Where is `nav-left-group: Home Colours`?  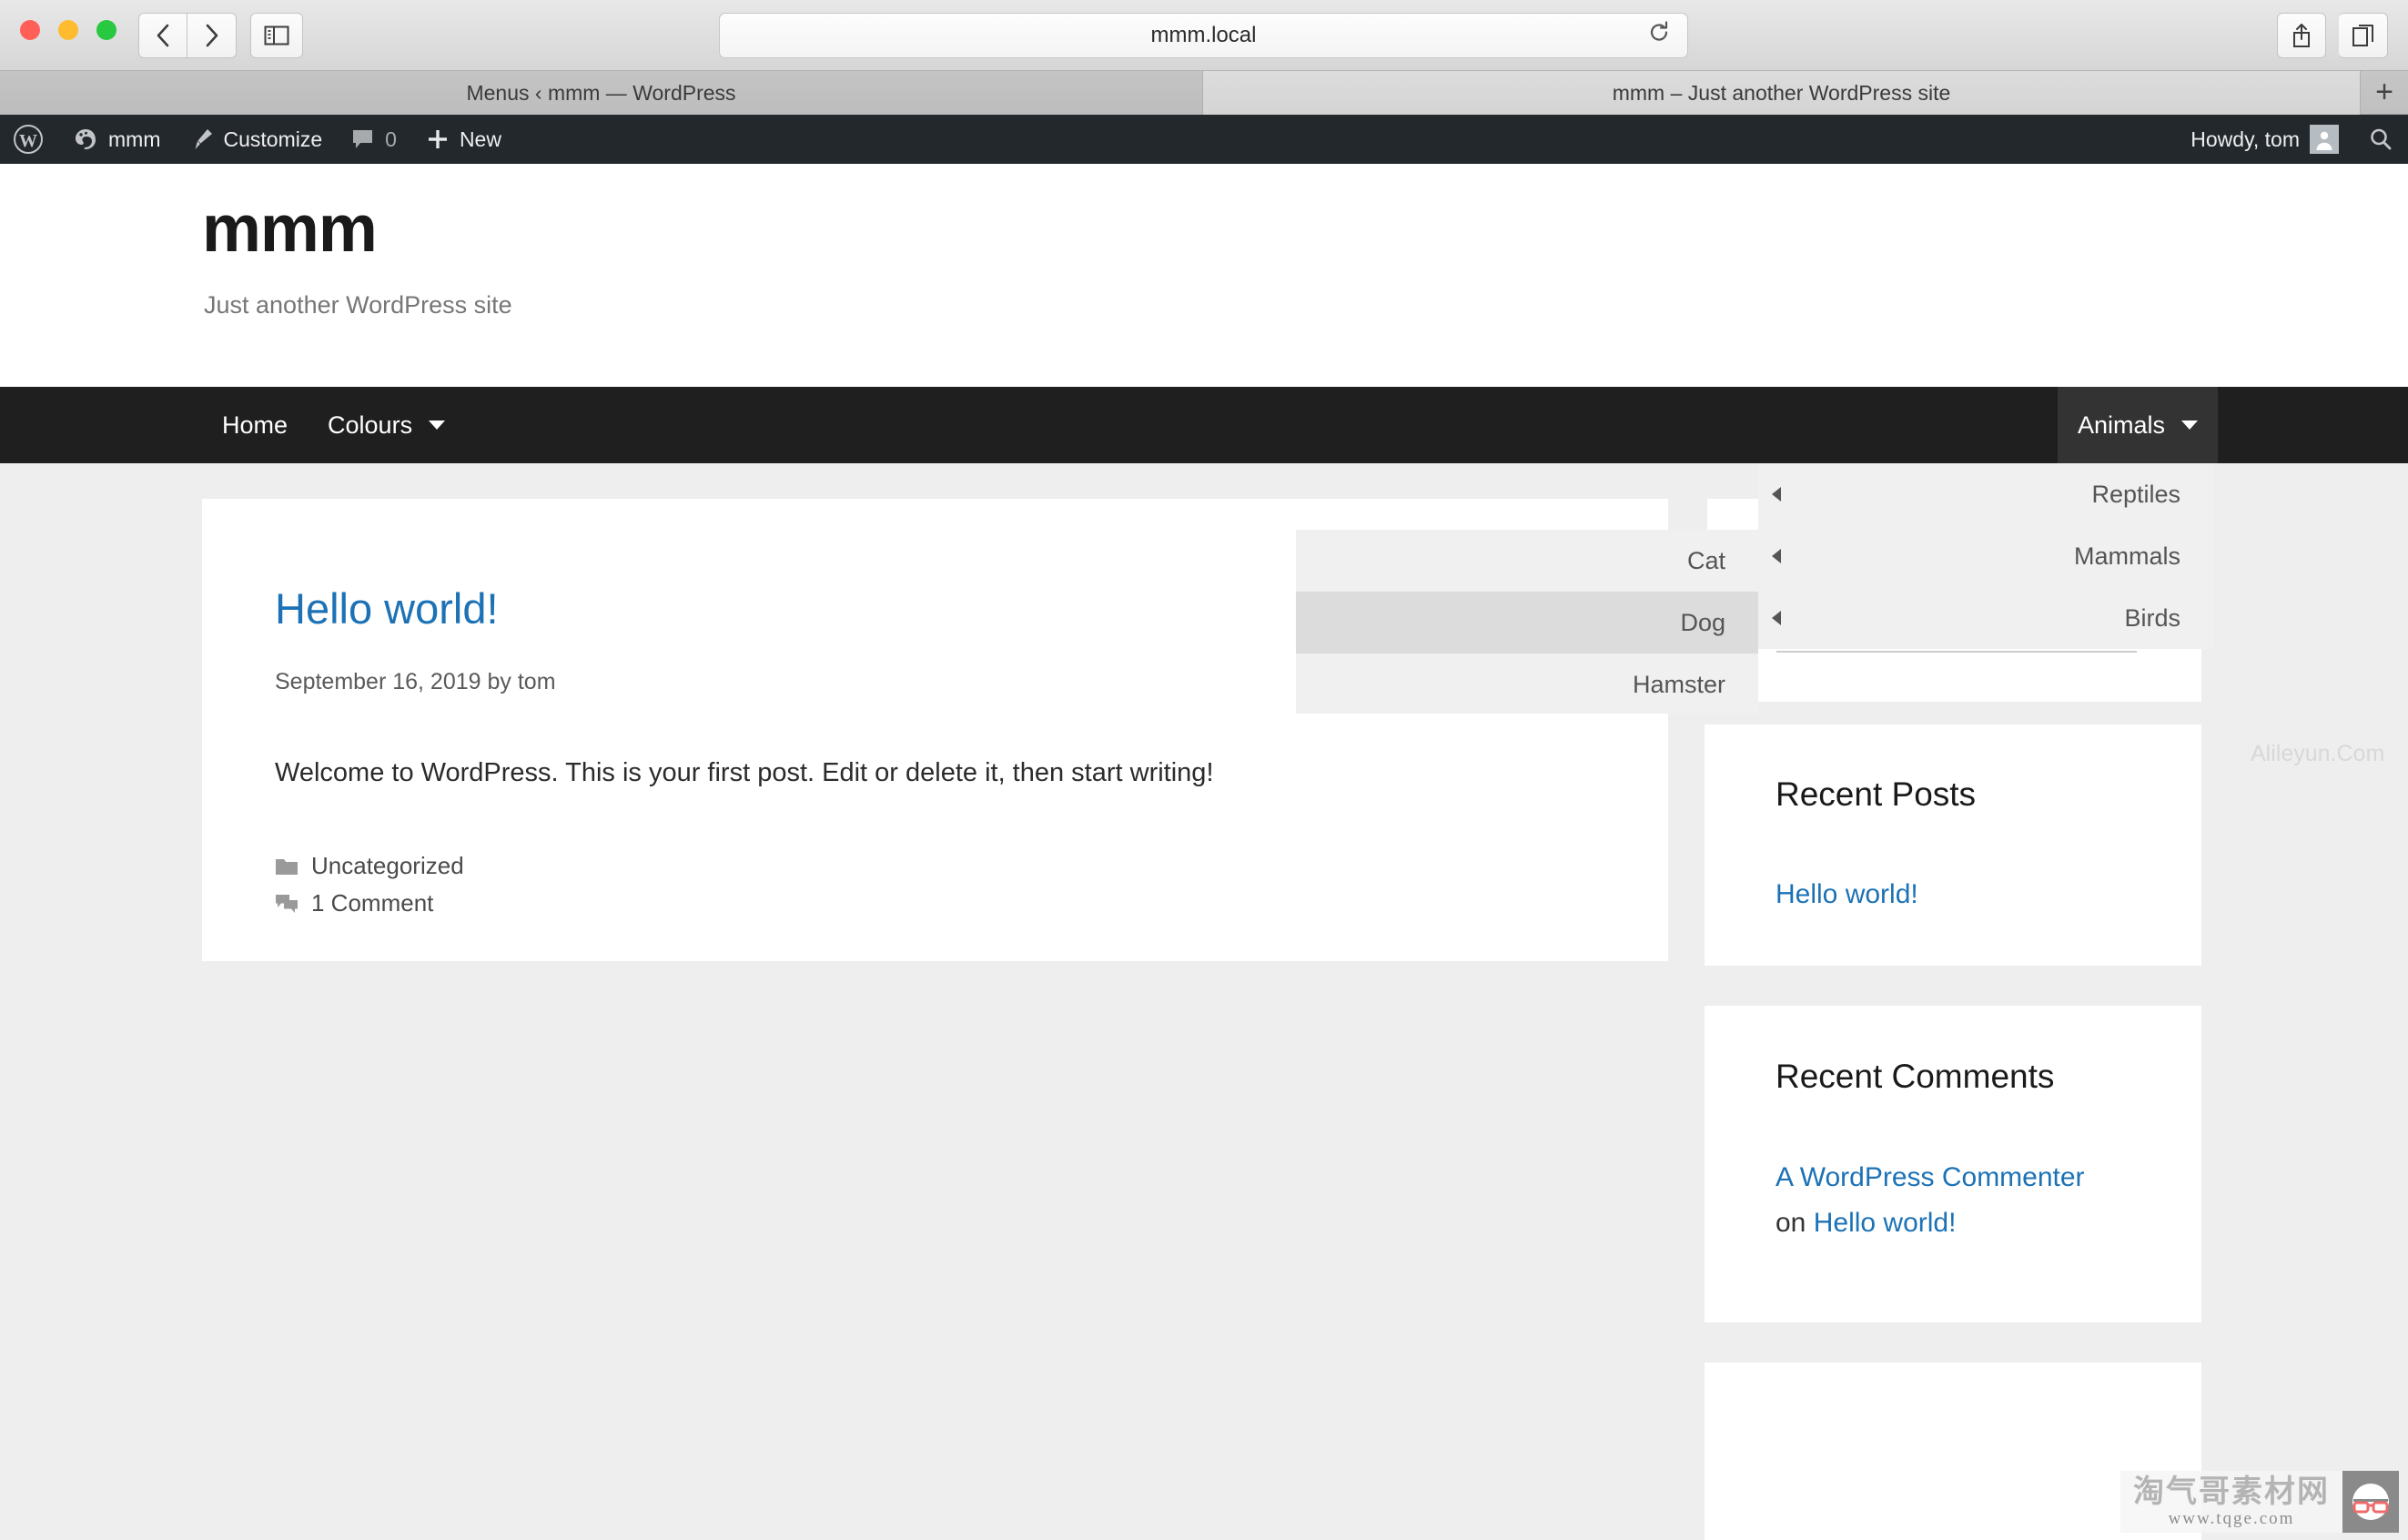 nav-left-group: Home Colours is located at coordinates (333, 425).